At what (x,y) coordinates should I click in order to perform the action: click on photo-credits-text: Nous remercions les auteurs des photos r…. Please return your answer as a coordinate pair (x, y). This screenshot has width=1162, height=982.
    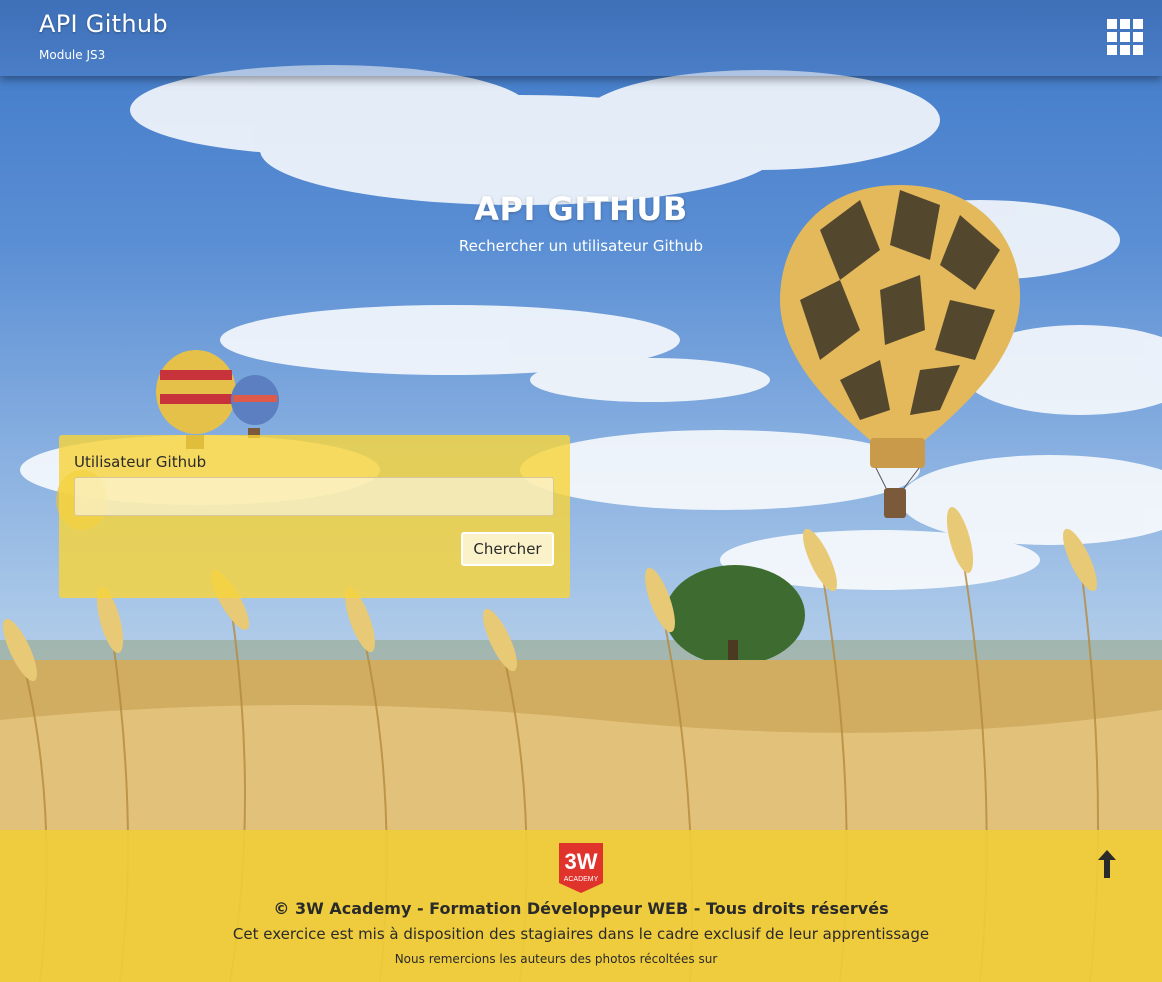
    Looking at the image, I should click on (556, 959).